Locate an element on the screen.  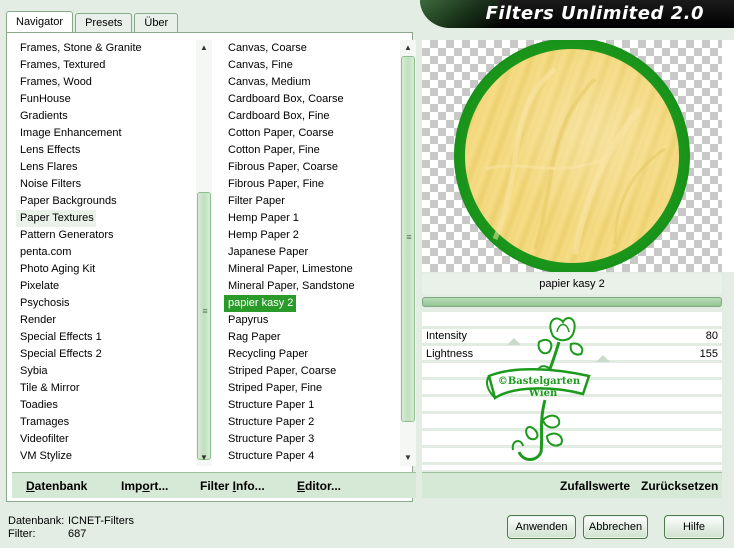
list-item: Frames, Wood is located at coordinates (104, 82).